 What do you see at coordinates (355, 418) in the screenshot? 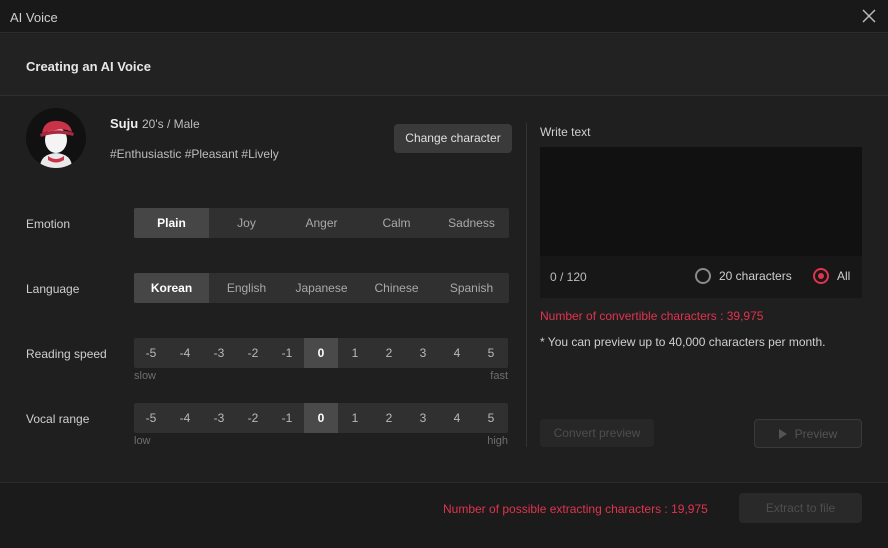
I see `vocal-range-step: 1` at bounding box center [355, 418].